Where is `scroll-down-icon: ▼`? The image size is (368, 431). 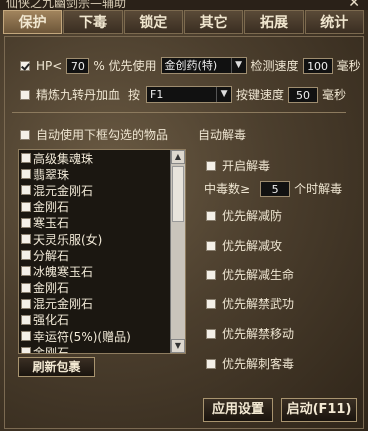 scroll-down-icon: ▼ is located at coordinates (178, 346).